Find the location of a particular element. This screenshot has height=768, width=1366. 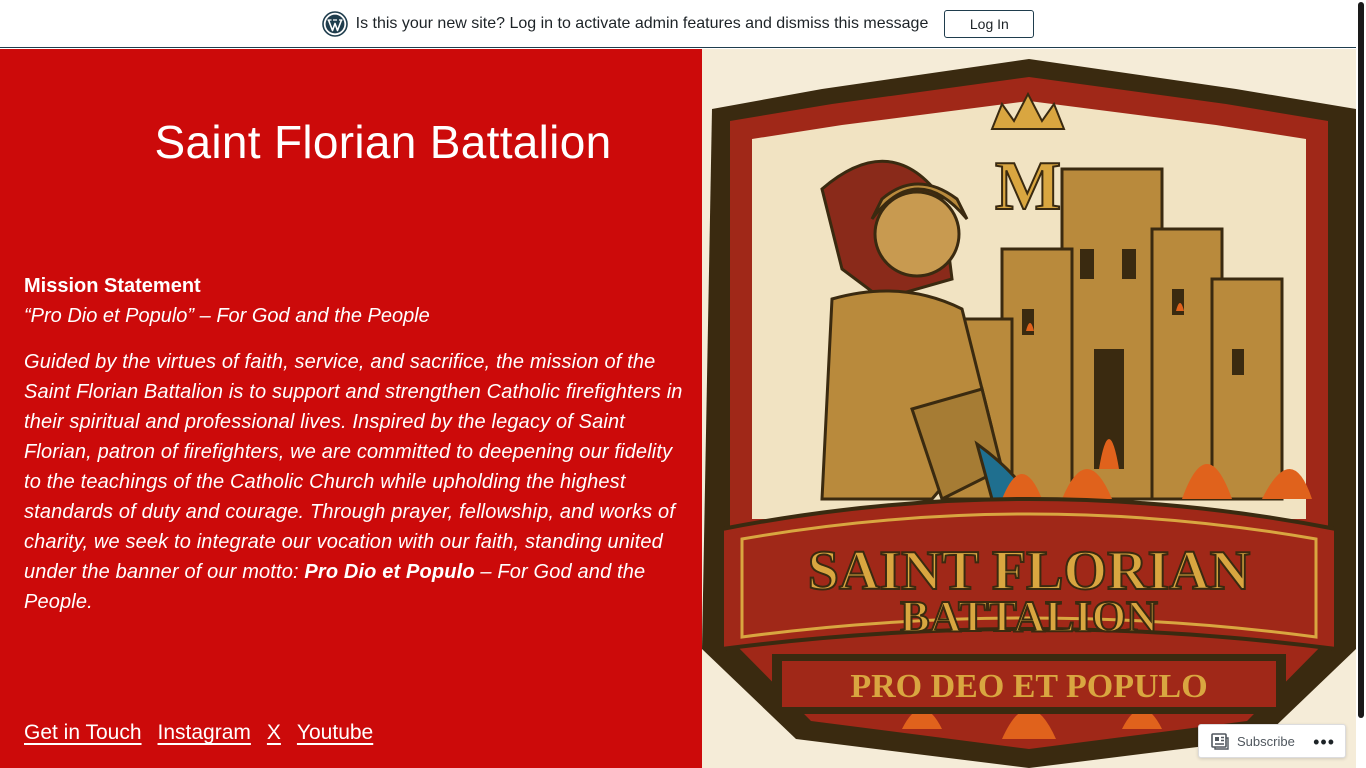

emblem-line-3: PRO DEO ET POPULO is located at coordinates (1028, 686).